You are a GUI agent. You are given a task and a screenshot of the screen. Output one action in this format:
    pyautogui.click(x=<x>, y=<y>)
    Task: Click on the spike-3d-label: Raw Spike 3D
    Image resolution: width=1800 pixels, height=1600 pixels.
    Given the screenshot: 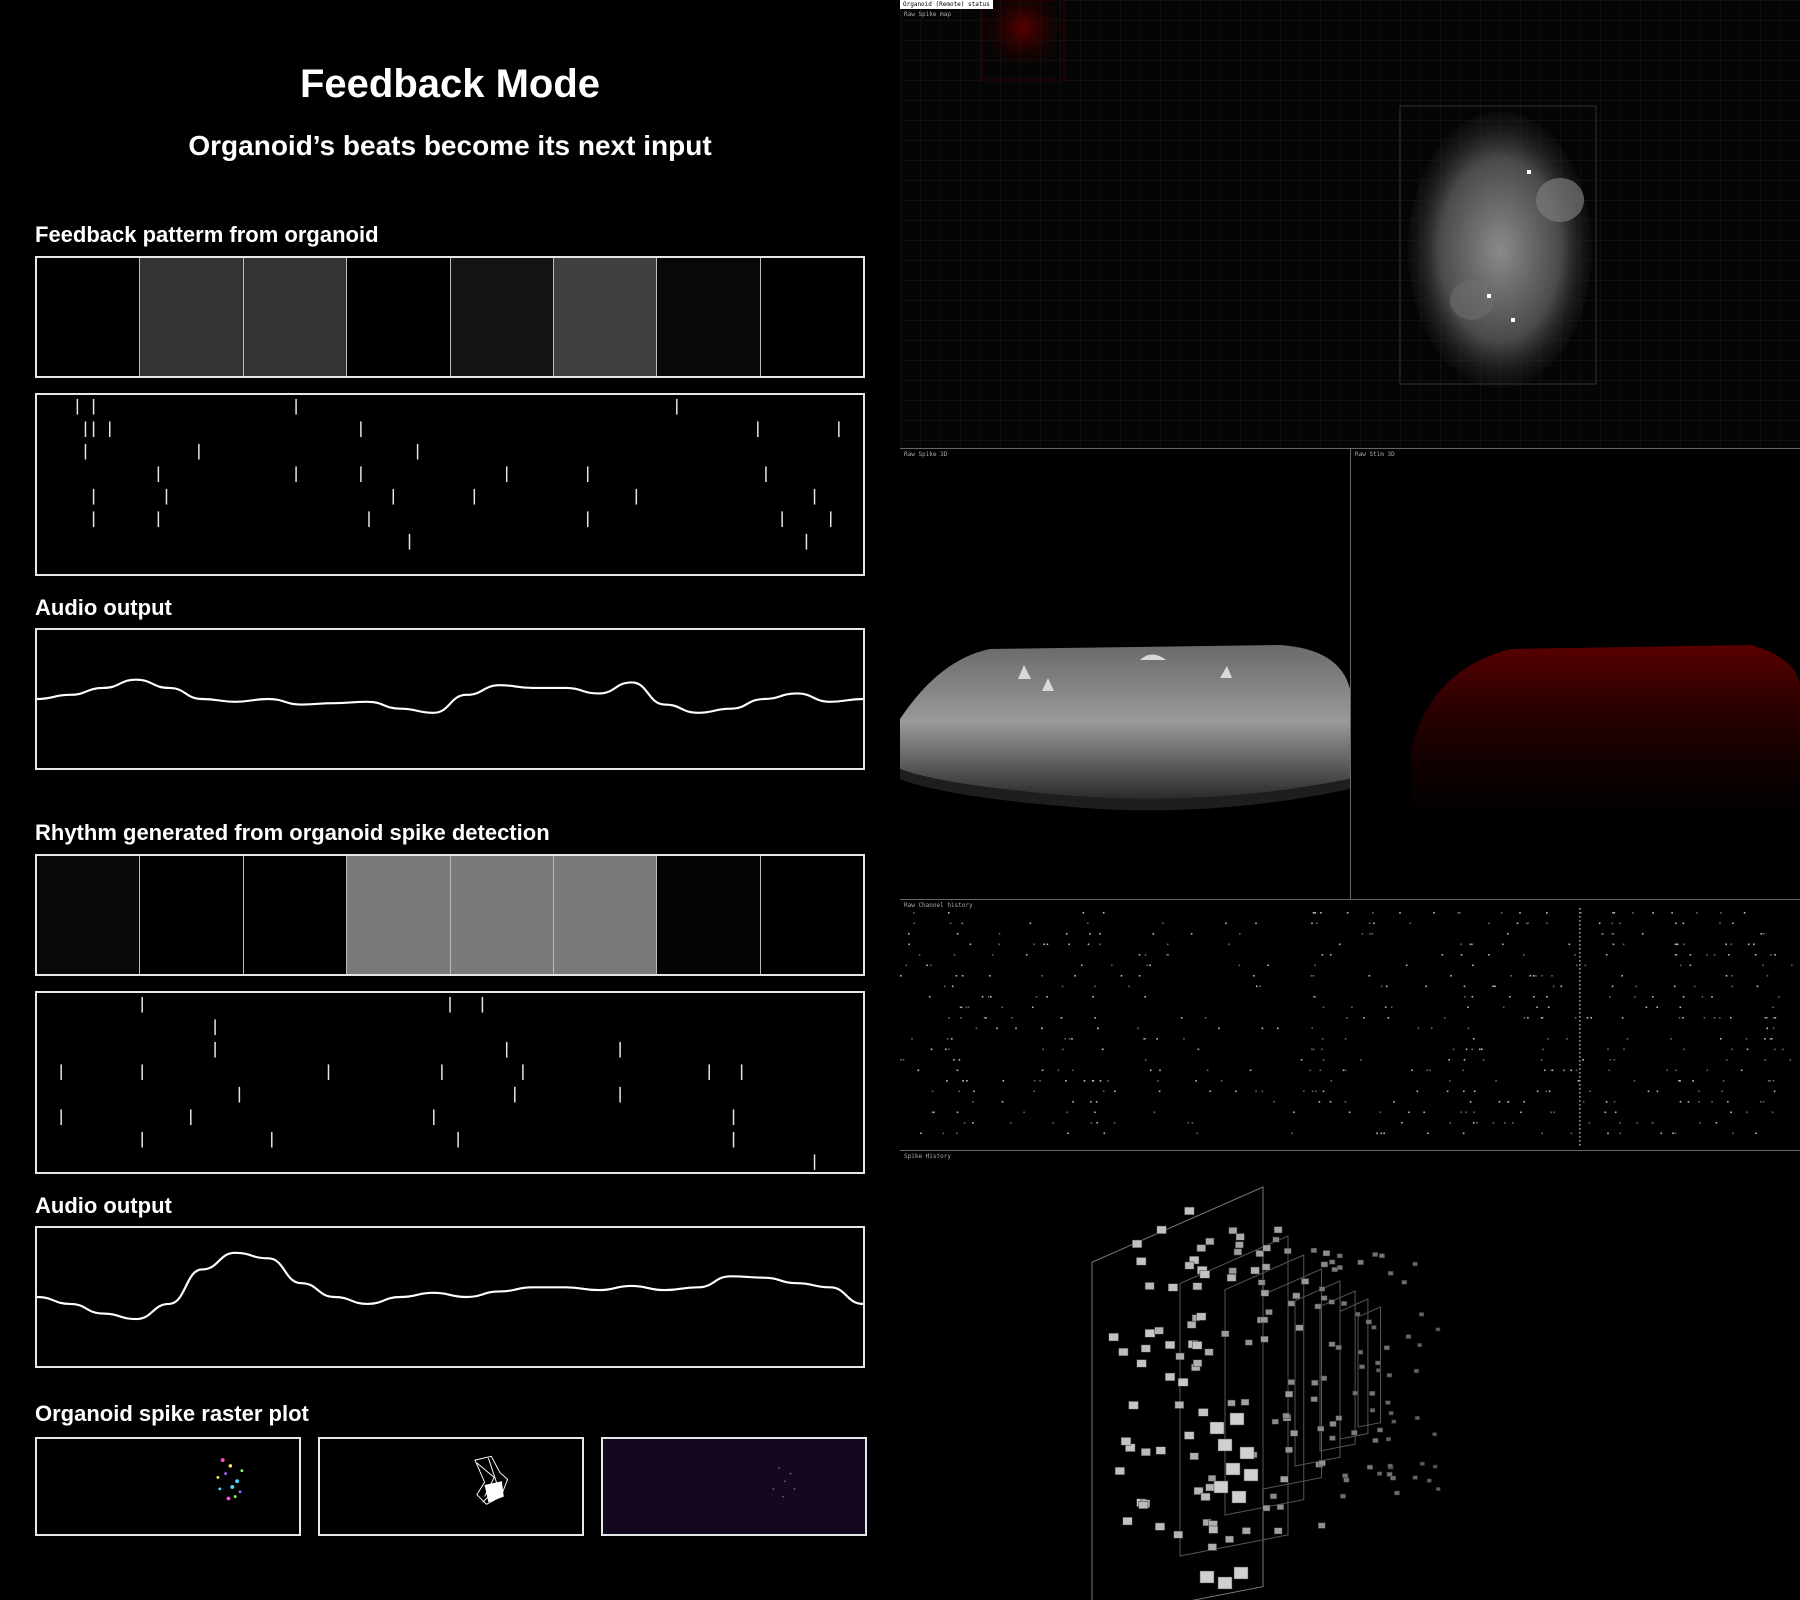 What is the action you would take?
    pyautogui.click(x=926, y=454)
    